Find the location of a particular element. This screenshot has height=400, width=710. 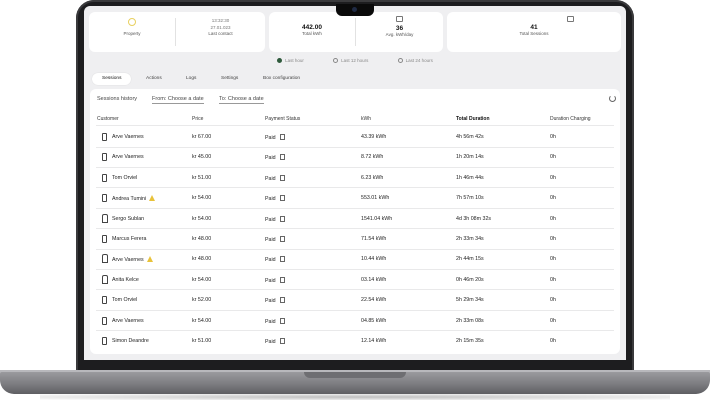

warning-icon is located at coordinates (152, 198).